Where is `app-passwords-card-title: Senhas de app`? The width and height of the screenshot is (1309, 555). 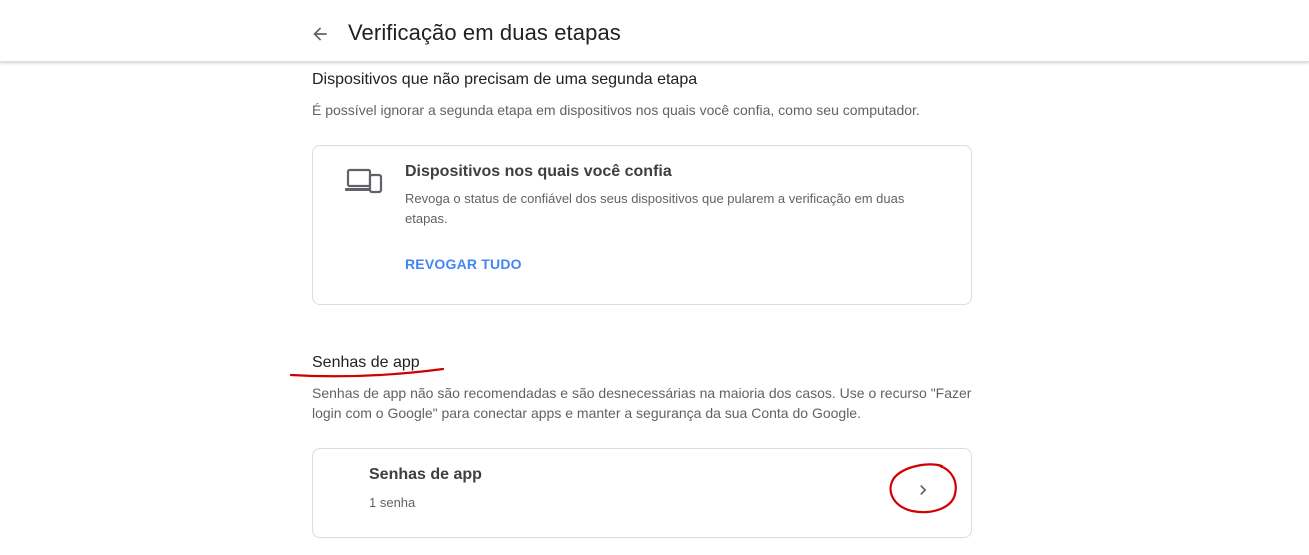 app-passwords-card-title: Senhas de app is located at coordinates (425, 474).